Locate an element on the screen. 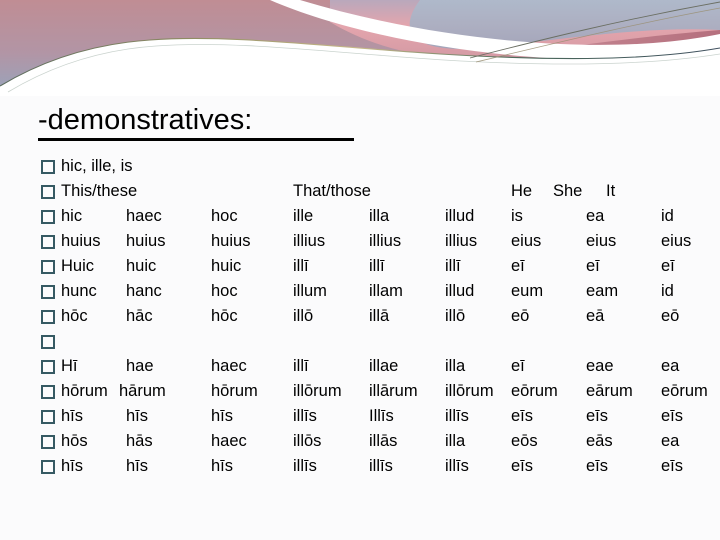 The height and width of the screenshot is (540, 720). table-row: This/these That/those He She It is located at coordinates (380, 191).